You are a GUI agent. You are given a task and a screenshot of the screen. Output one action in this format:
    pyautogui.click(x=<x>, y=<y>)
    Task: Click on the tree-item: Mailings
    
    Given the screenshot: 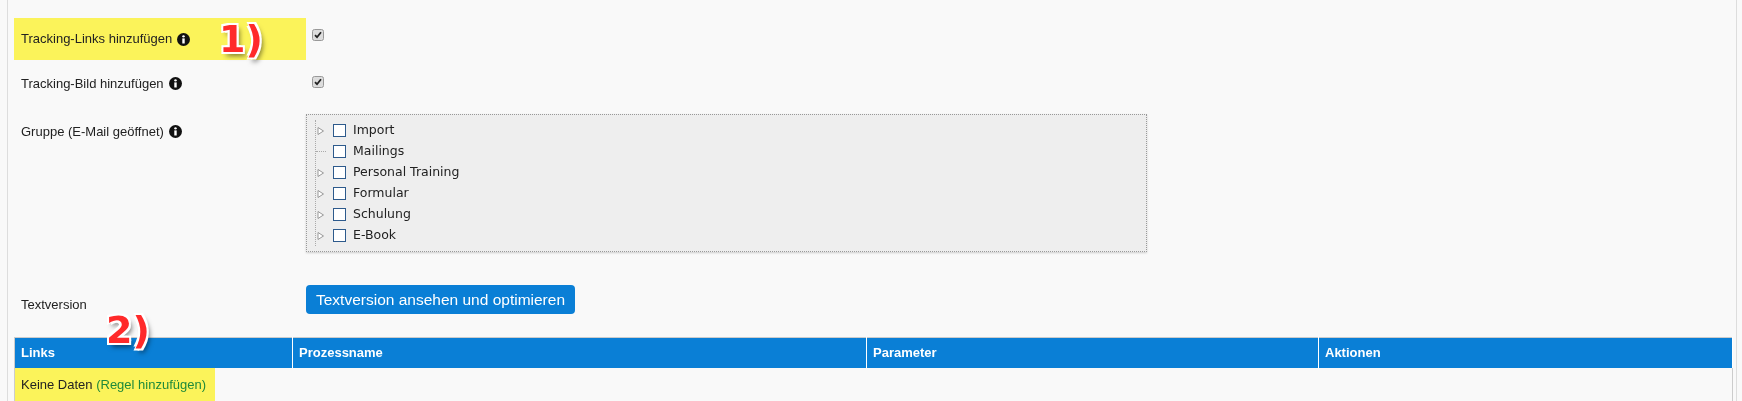 What is the action you would take?
    pyautogui.click(x=379, y=151)
    